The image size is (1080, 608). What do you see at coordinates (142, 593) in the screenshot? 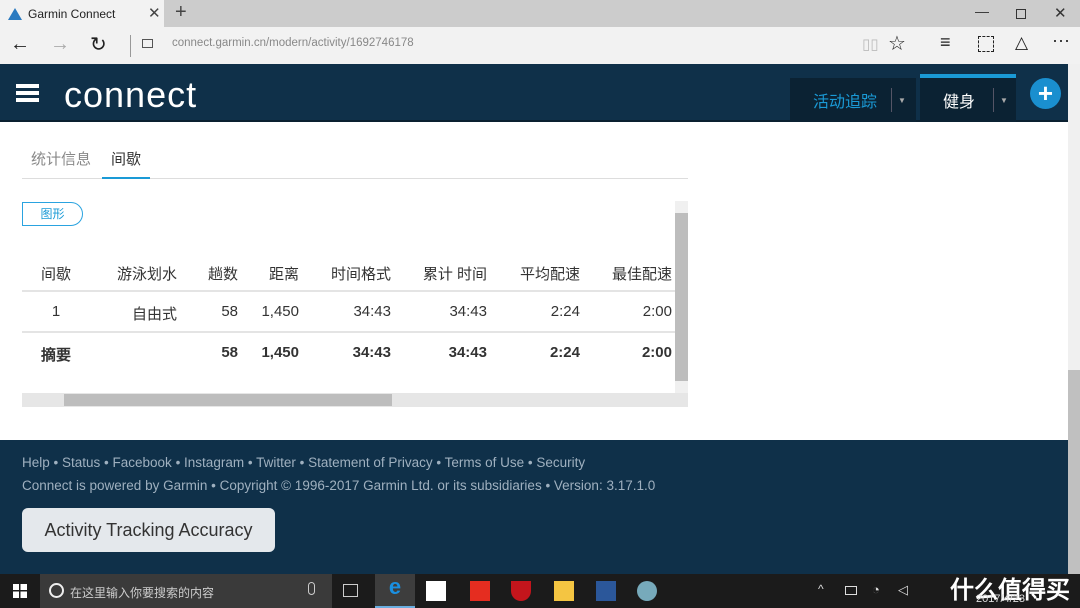
I see `search-placeholder: 在这里输入你要搜索的内容` at bounding box center [142, 593].